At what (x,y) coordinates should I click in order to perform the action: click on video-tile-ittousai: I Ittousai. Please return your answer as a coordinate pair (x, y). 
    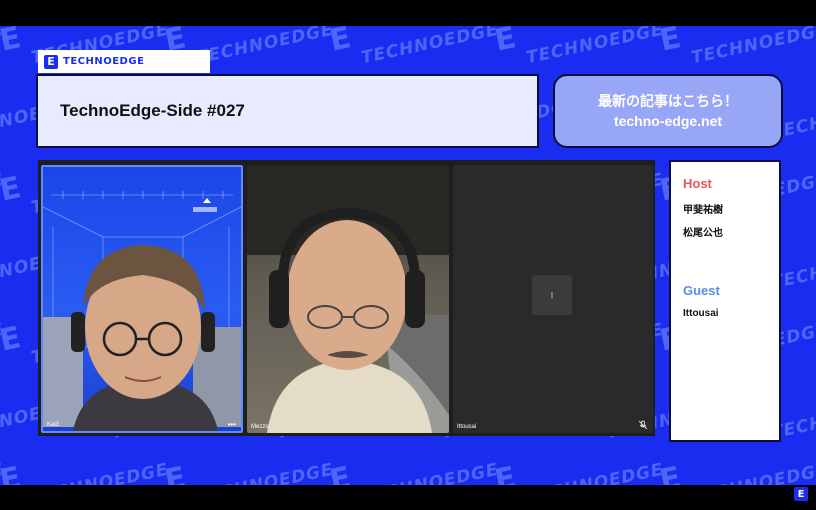
    Looking at the image, I should click on (553, 299).